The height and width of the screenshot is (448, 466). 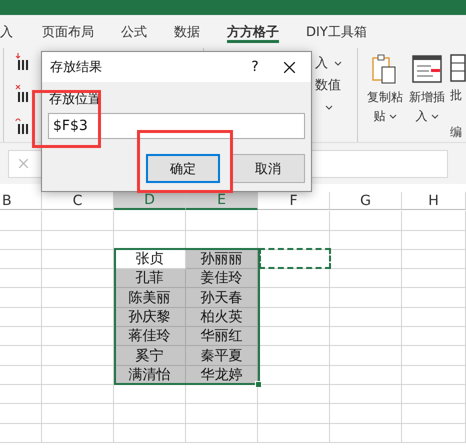 What do you see at coordinates (328, 85) in the screenshot?
I see `ribbon-label: 数值` at bounding box center [328, 85].